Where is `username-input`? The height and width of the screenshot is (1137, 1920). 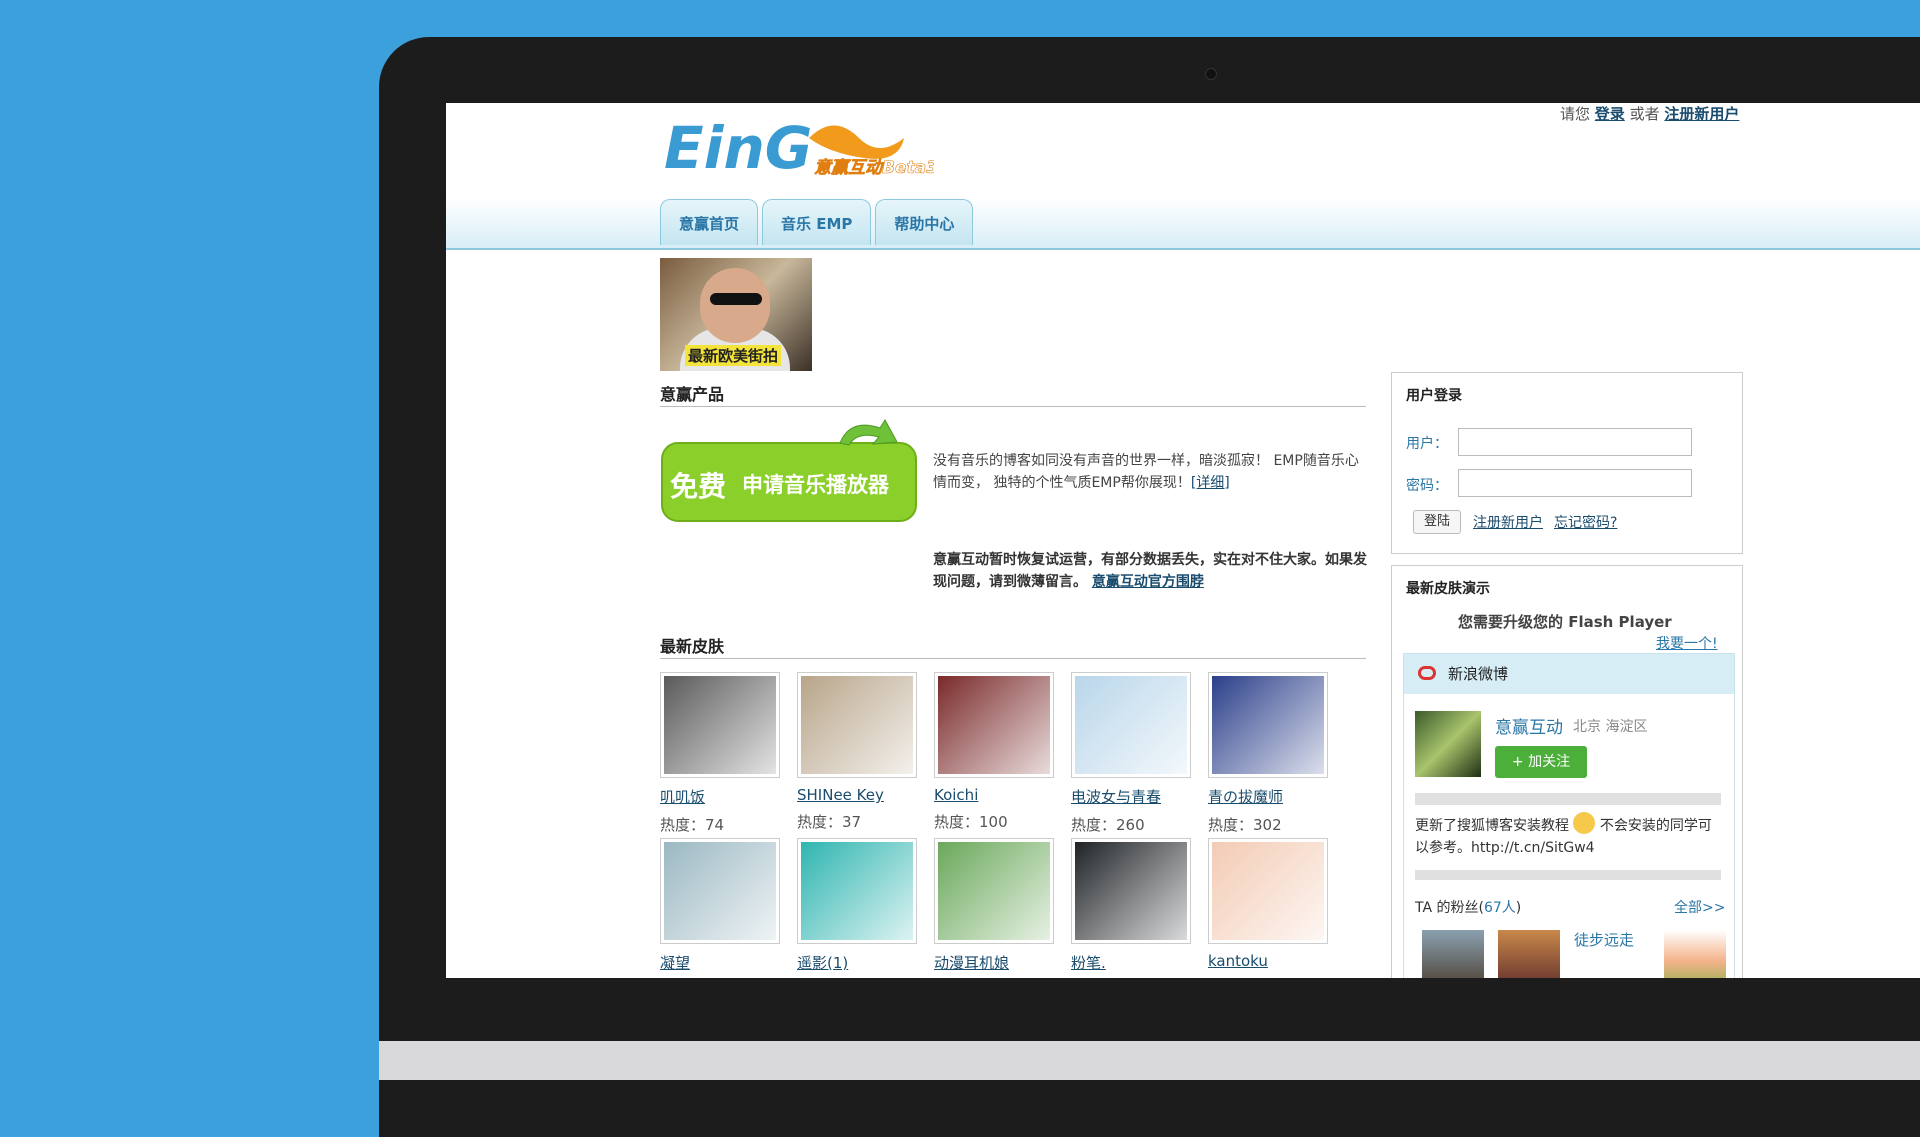
username-input is located at coordinates (1575, 442).